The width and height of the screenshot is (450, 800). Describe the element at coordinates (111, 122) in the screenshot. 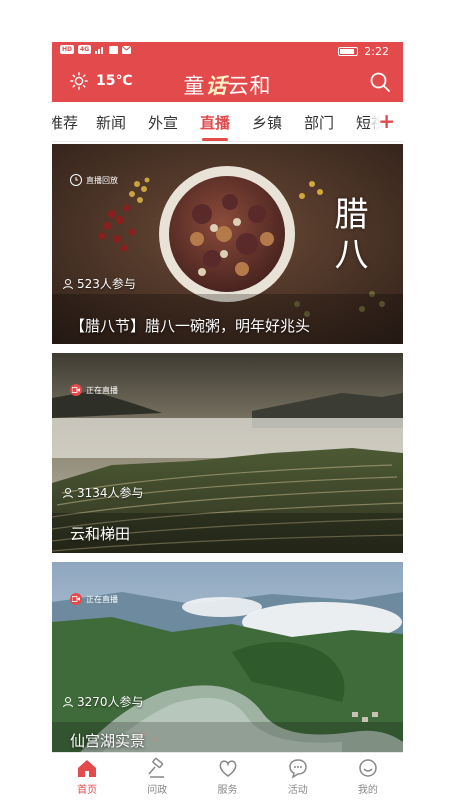

I see `tab-news: 新闻` at that location.